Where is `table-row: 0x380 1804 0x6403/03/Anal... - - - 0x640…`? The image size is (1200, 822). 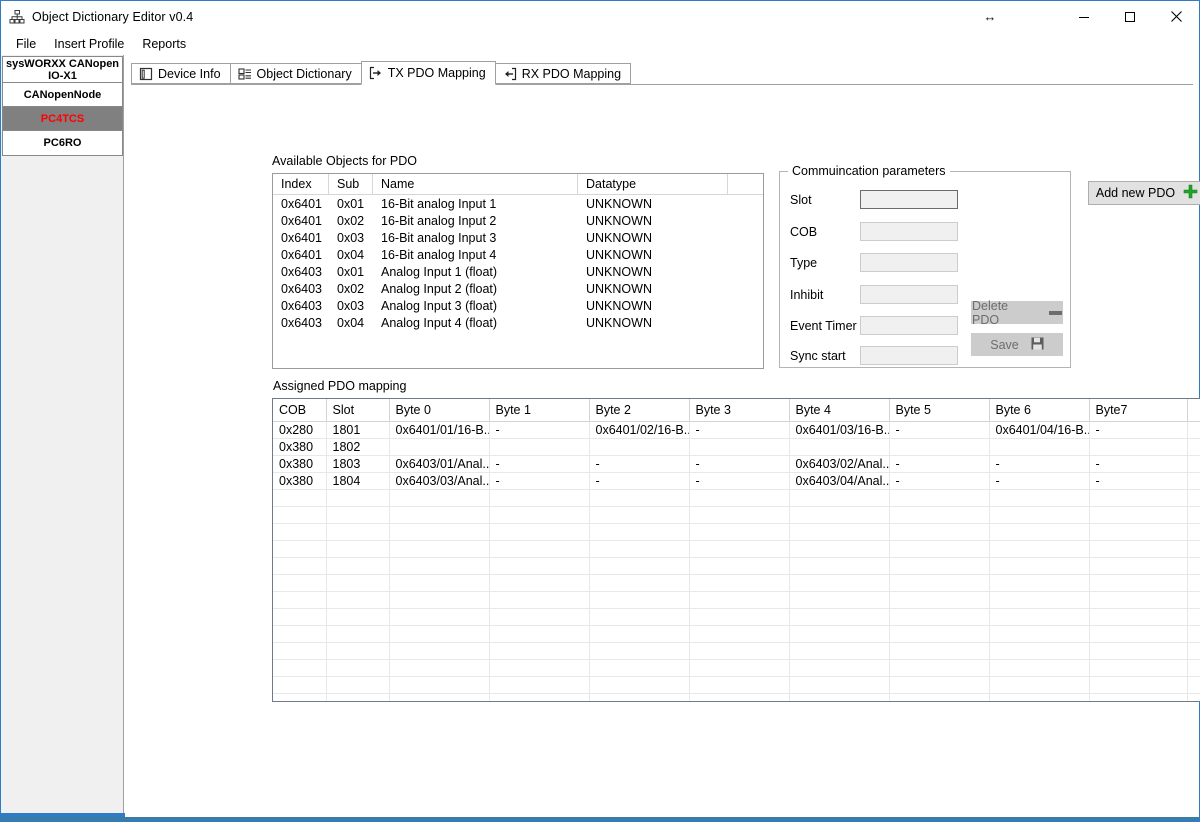
table-row: 0x380 1804 0x6403/03/Anal... - - - 0x640… is located at coordinates (736, 481).